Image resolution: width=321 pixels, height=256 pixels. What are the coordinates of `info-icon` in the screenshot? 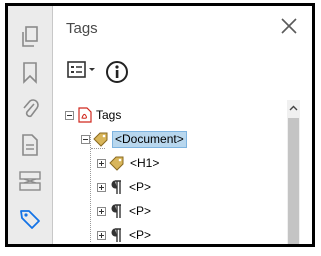 It's located at (117, 74).